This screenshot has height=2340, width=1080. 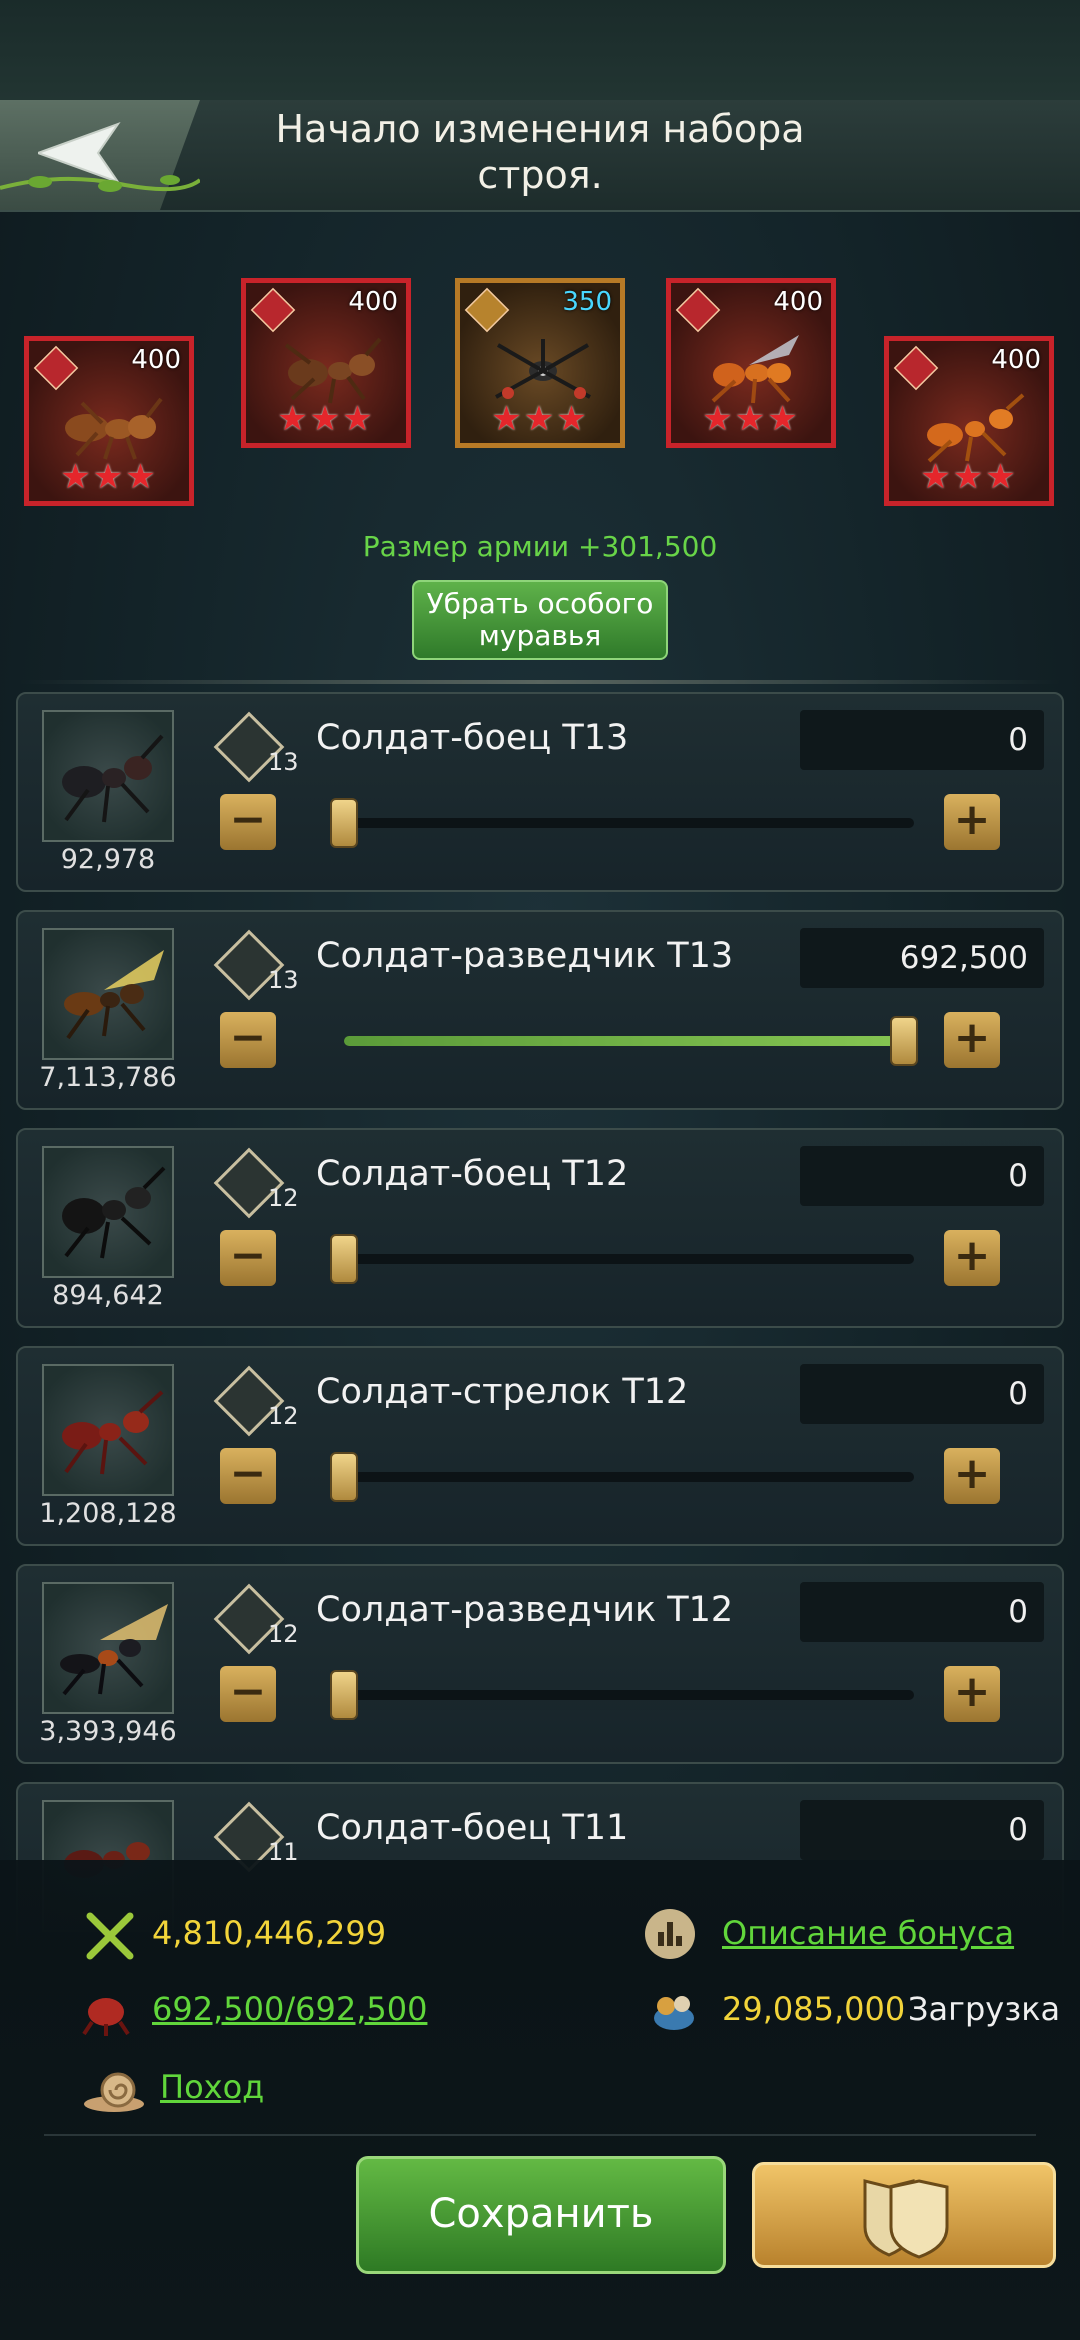 I want to click on save-button: Сохранить, so click(x=541, y=2215).